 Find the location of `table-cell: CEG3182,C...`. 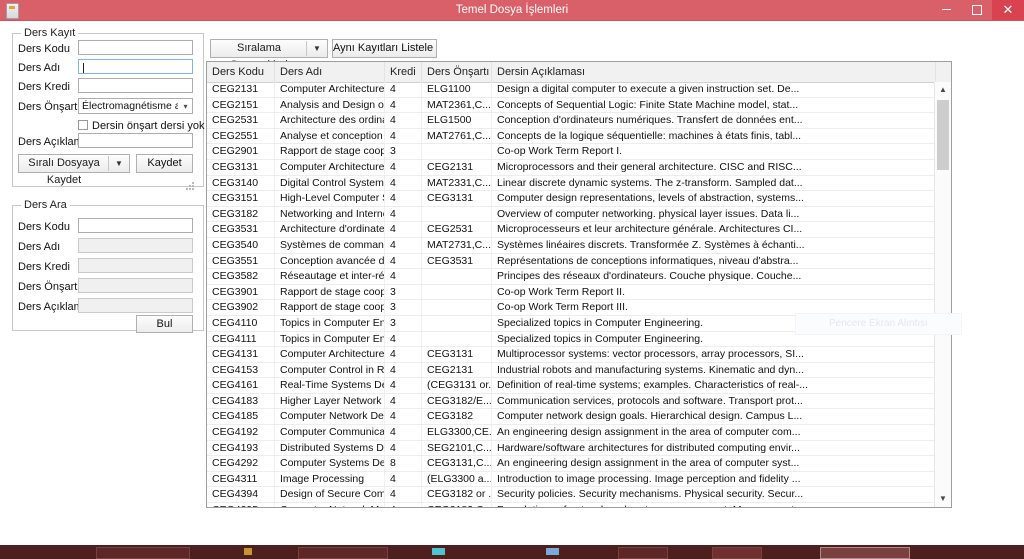

table-cell: CEG3182,C... is located at coordinates (457, 505).